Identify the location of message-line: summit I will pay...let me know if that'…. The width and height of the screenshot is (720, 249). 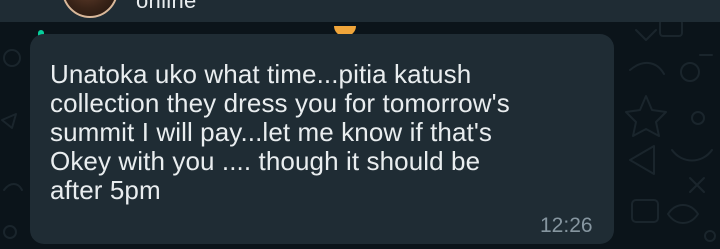
(271, 132).